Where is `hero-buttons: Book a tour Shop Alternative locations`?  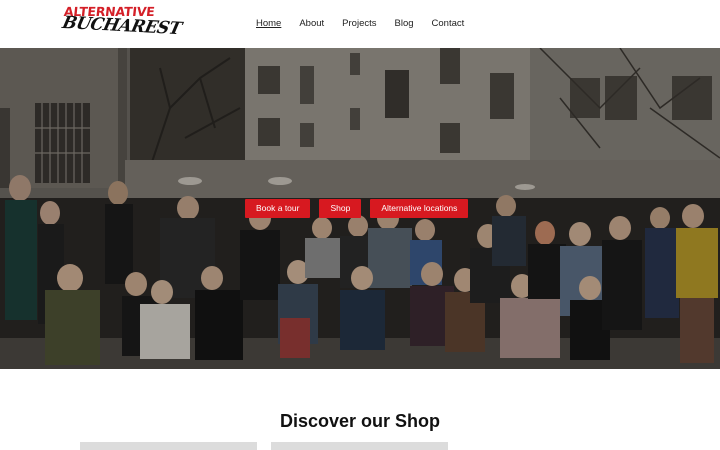 hero-buttons: Book a tour Shop Alternative locations is located at coordinates (357, 208).